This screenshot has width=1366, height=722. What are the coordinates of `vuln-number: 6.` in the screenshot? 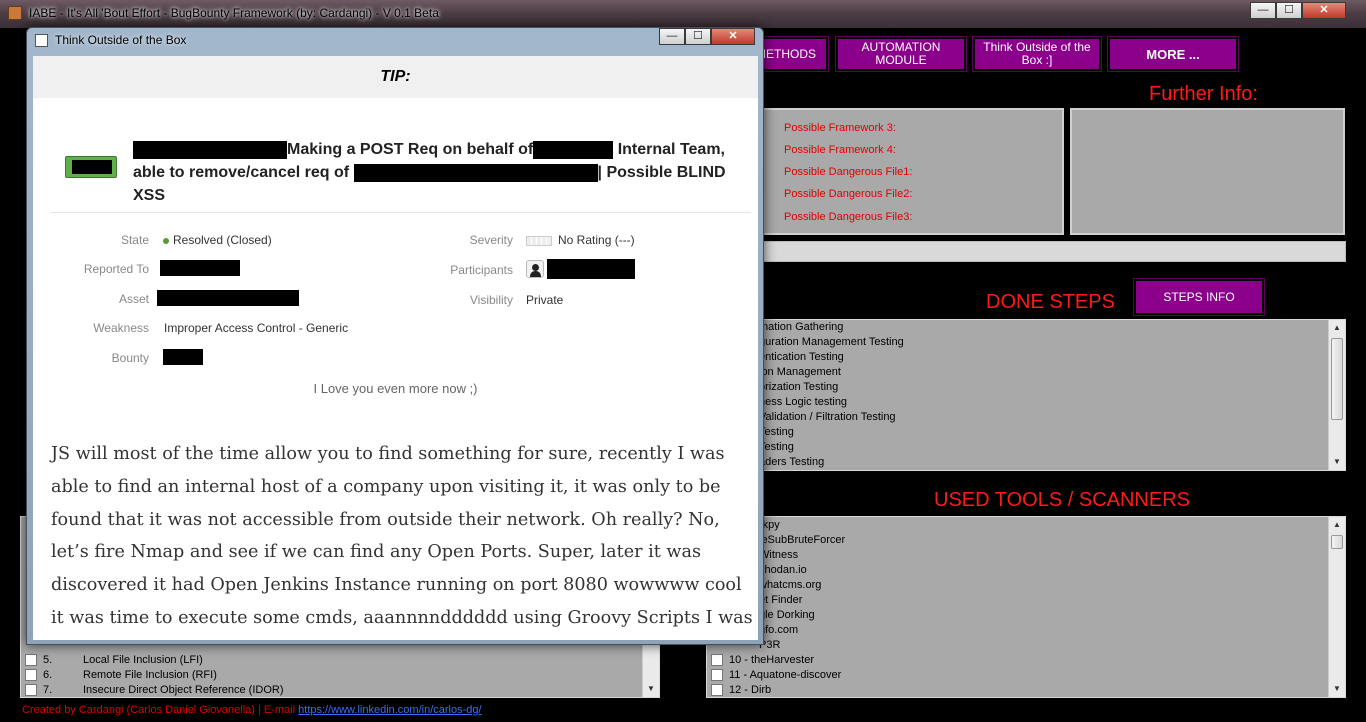 It's located at (48, 675).